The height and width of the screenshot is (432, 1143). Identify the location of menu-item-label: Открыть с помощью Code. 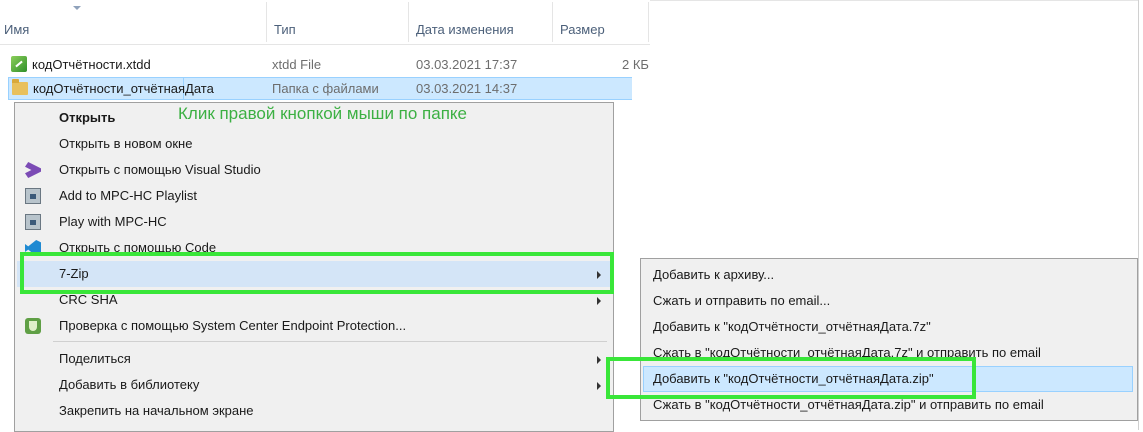
(138, 247).